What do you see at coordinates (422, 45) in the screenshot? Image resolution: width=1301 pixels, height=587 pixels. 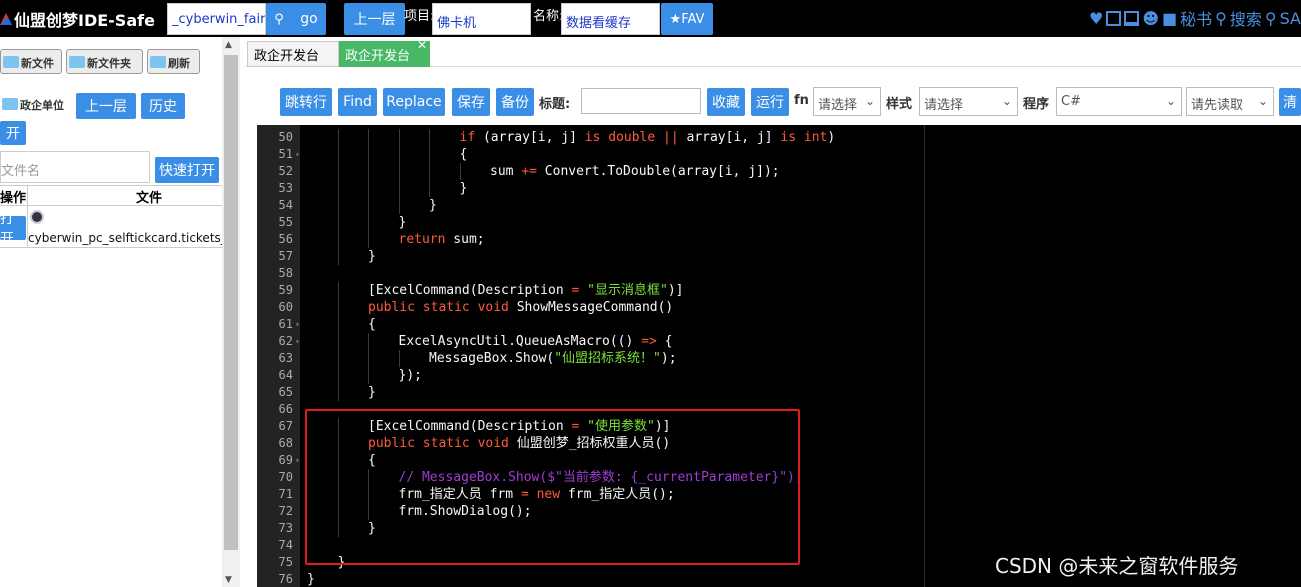 I see `close-icon: ✕` at bounding box center [422, 45].